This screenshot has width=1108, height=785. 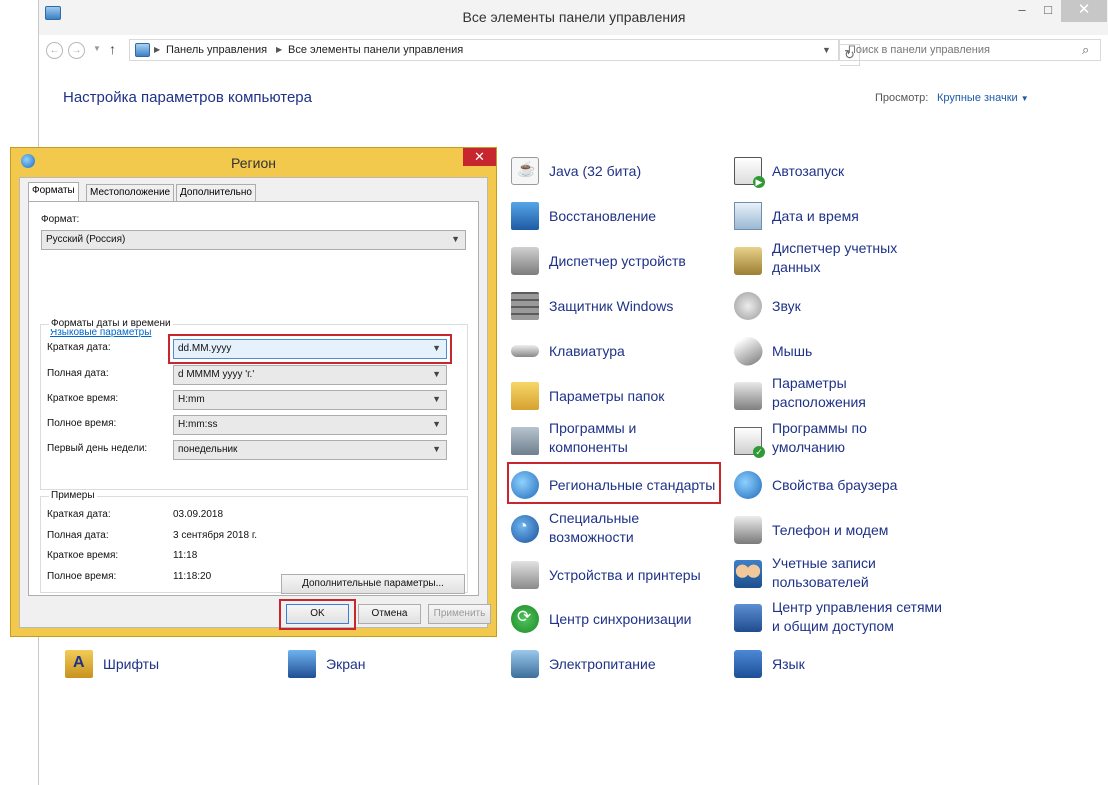 I want to click on calendar-icon, so click(x=748, y=216).